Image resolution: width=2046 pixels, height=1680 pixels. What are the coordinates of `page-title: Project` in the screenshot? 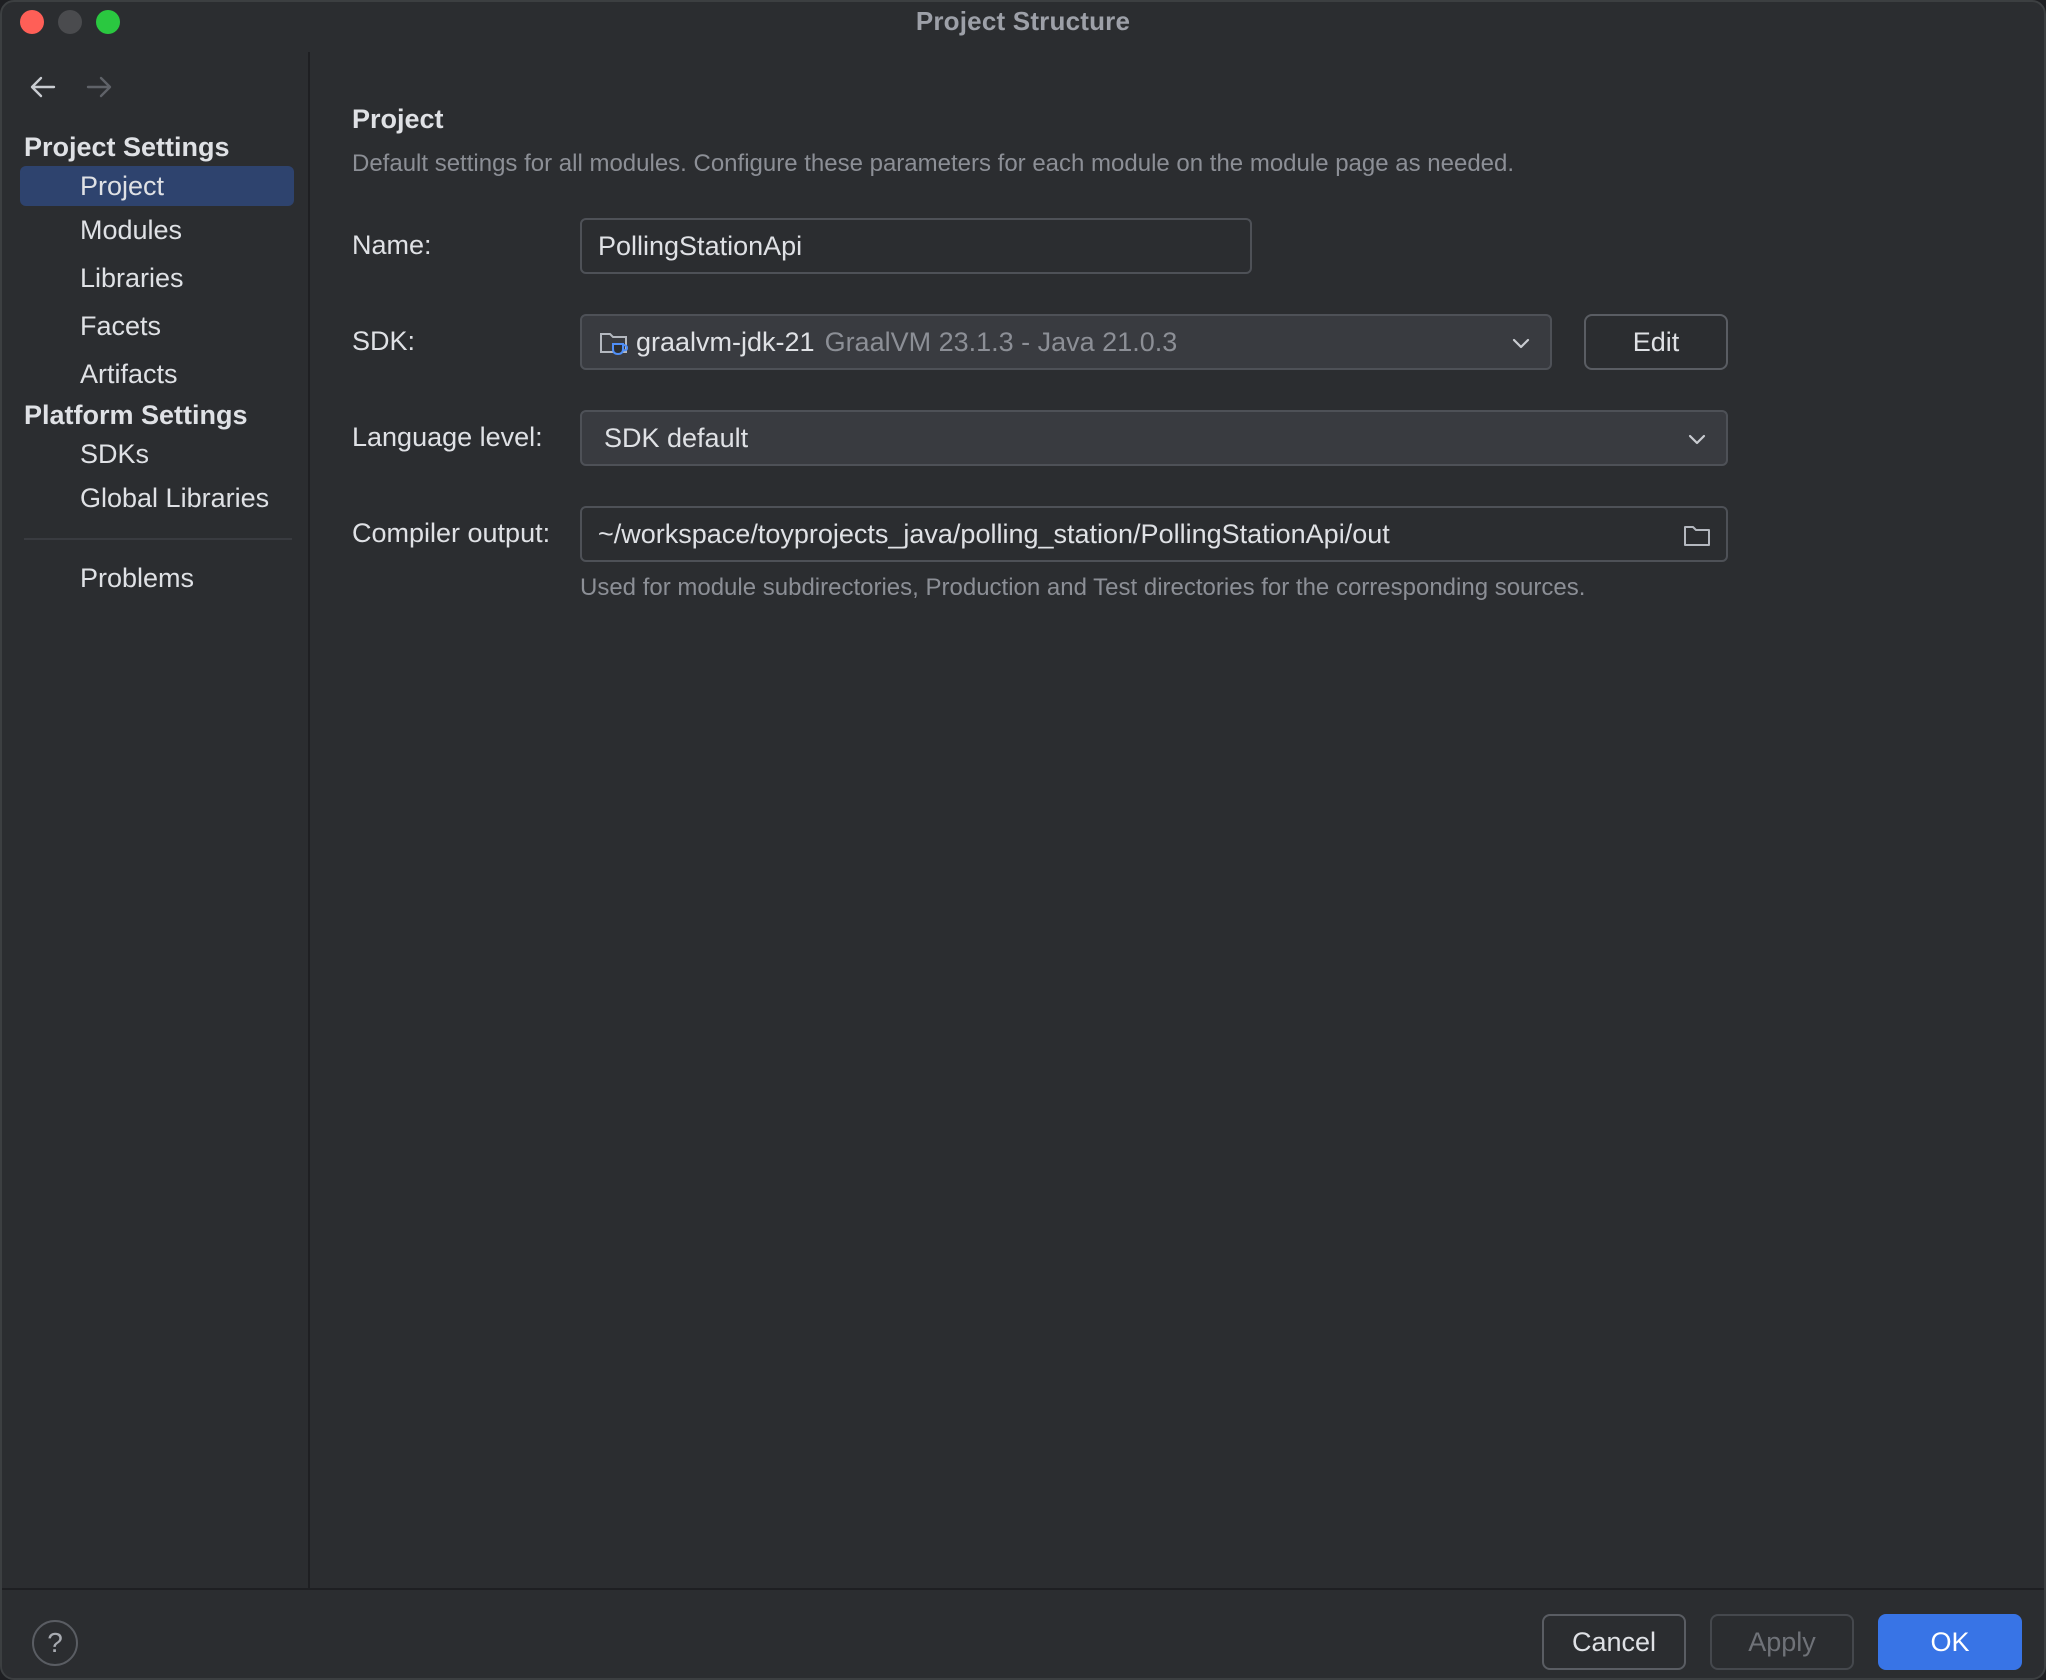 It's located at (398, 119).